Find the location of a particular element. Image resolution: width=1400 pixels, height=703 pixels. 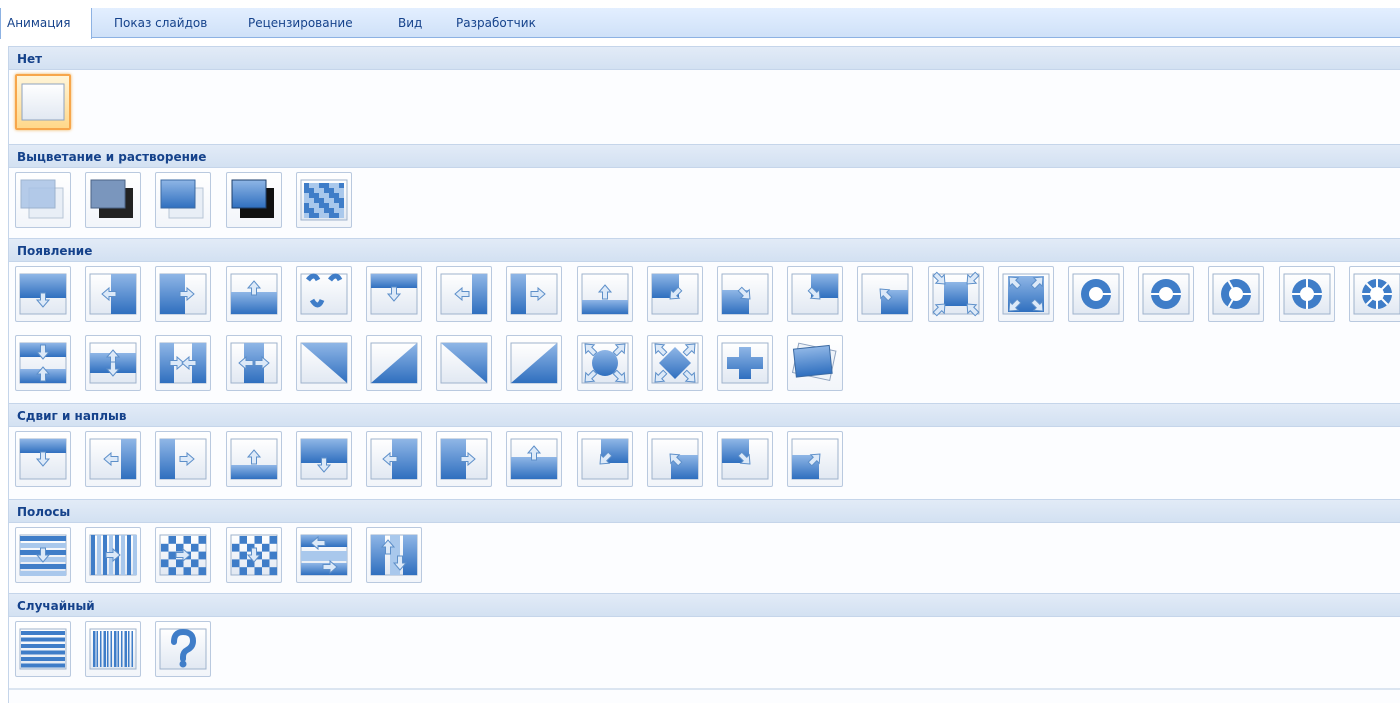

box-in-icon is located at coordinates (955, 294).